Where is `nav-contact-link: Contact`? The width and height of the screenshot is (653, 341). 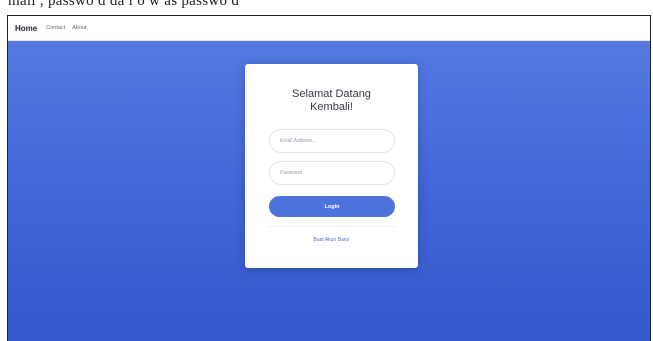
nav-contact-link: Contact is located at coordinates (55, 28).